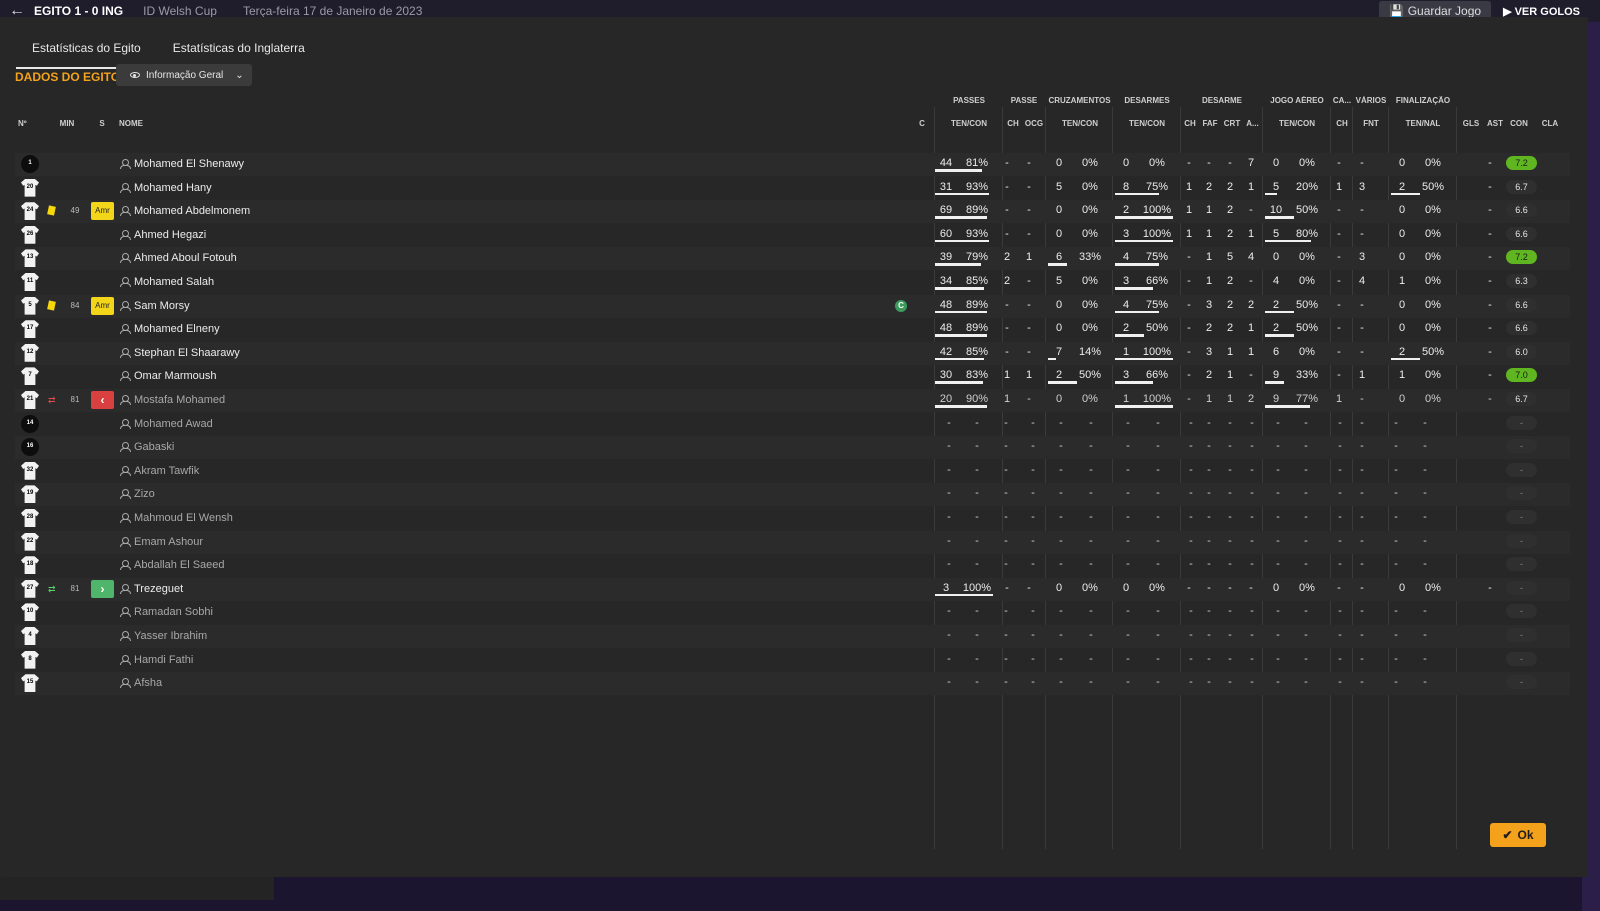 The width and height of the screenshot is (1600, 911). Describe the element at coordinates (170, 636) in the screenshot. I see `player-name: Yasser Ibrahim` at that location.